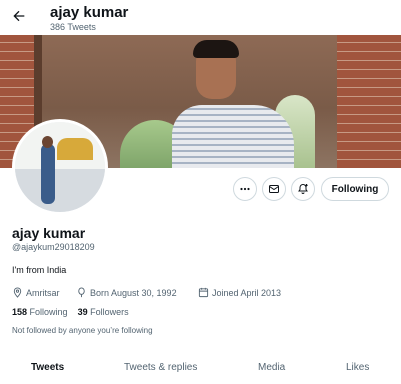  Describe the element at coordinates (70, 312) in the screenshot. I see `follow-counts: 158 Following 39 Followers` at that location.